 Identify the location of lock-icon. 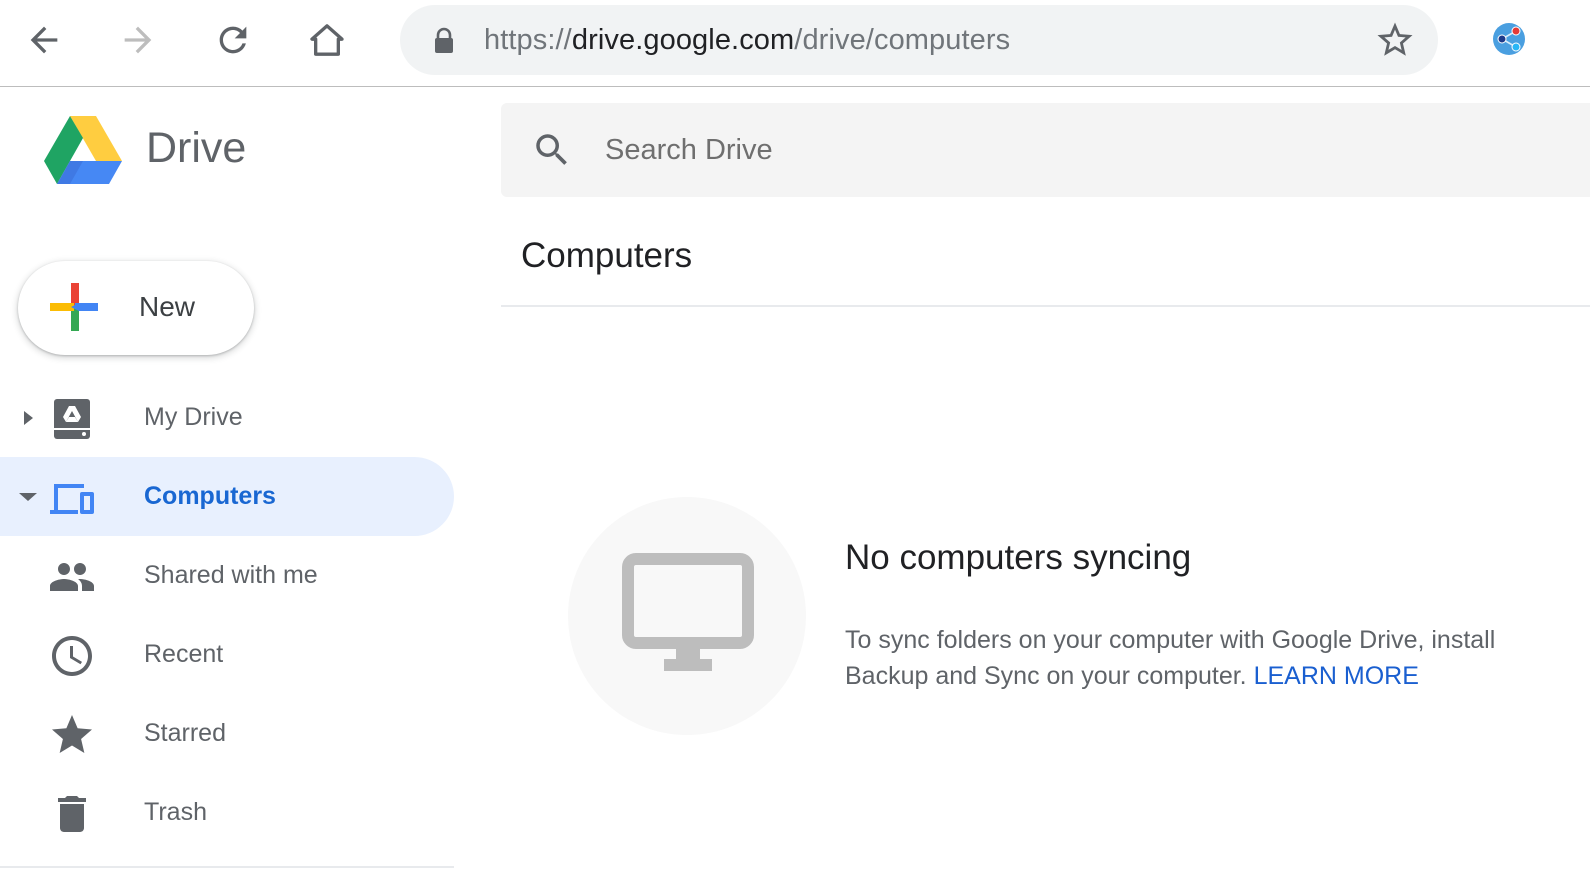
(444, 40).